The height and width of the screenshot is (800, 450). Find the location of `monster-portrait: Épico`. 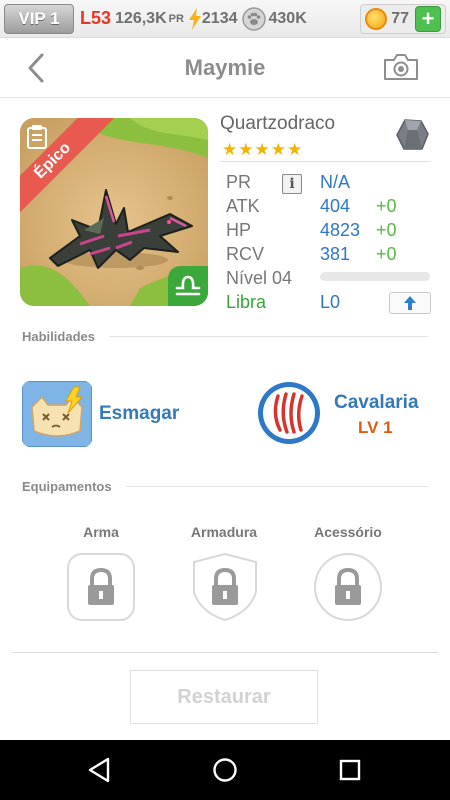

monster-portrait: Épico is located at coordinates (114, 212).